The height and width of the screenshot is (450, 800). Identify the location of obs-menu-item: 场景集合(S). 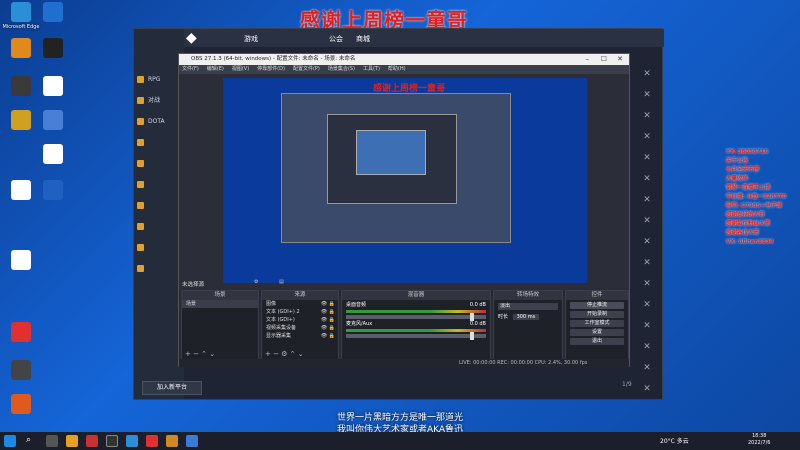
(341, 69).